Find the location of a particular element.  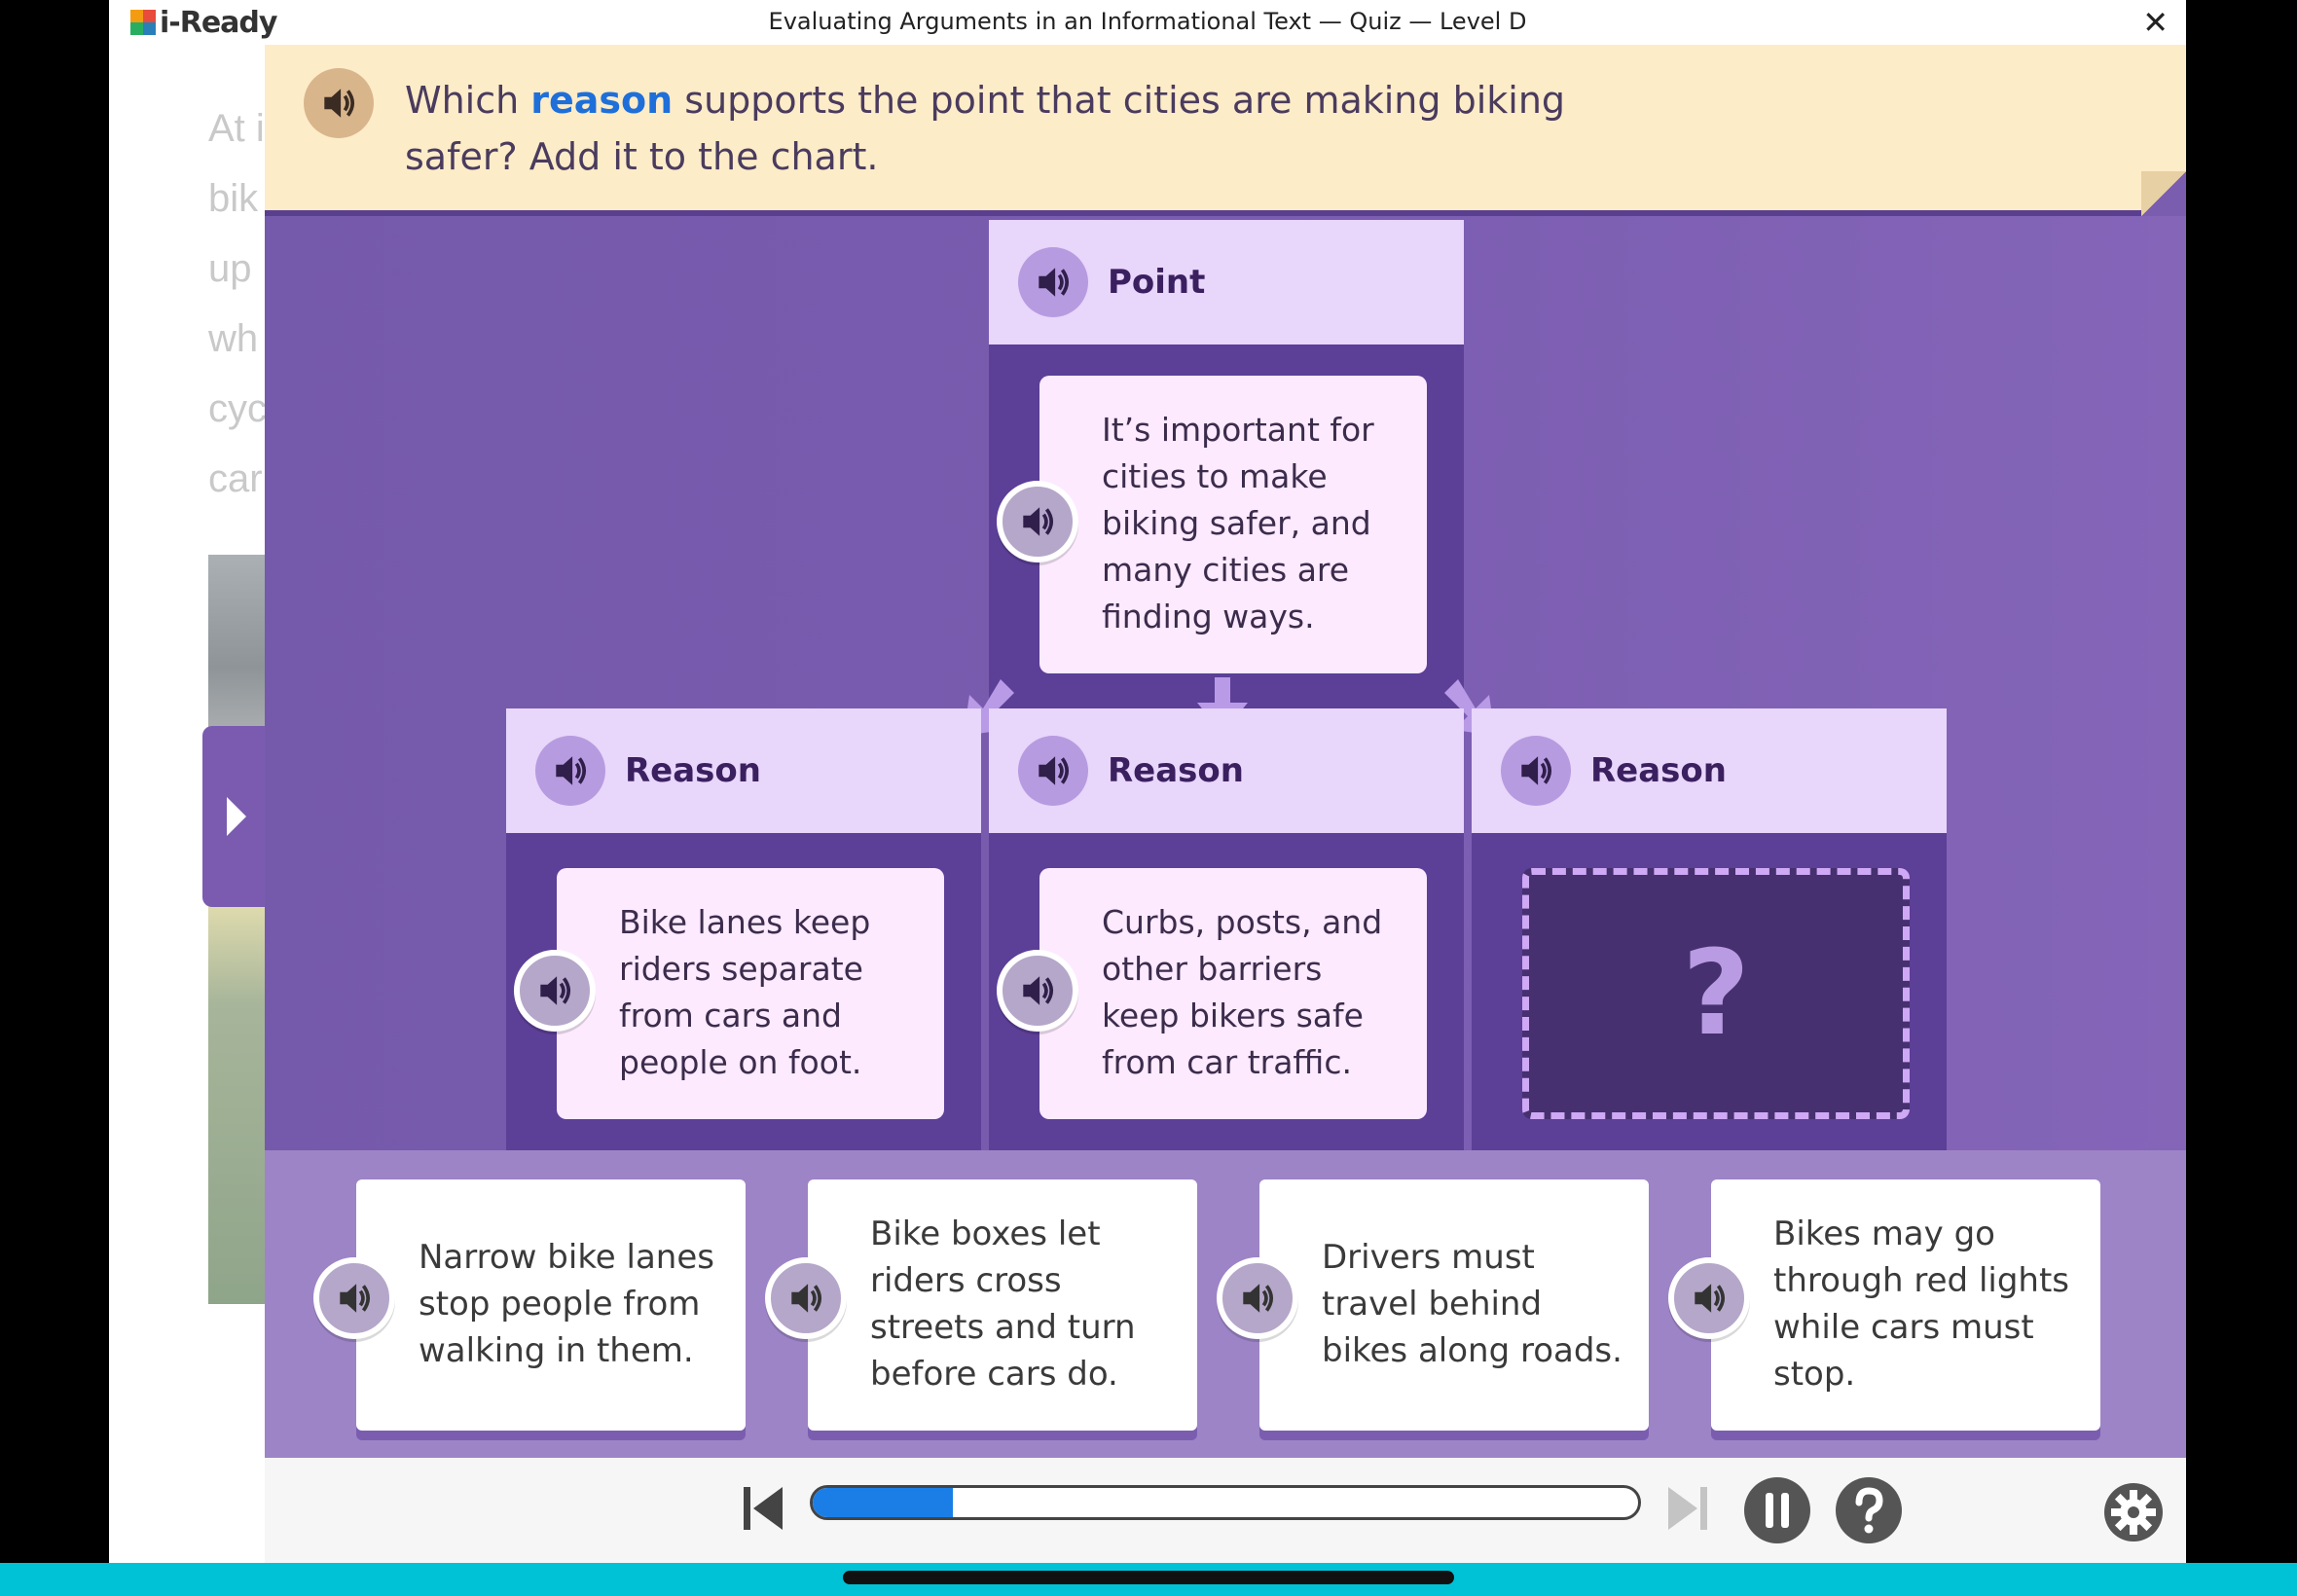

passage-panel: At i bik up wh cyc car is located at coordinates (190, 820).